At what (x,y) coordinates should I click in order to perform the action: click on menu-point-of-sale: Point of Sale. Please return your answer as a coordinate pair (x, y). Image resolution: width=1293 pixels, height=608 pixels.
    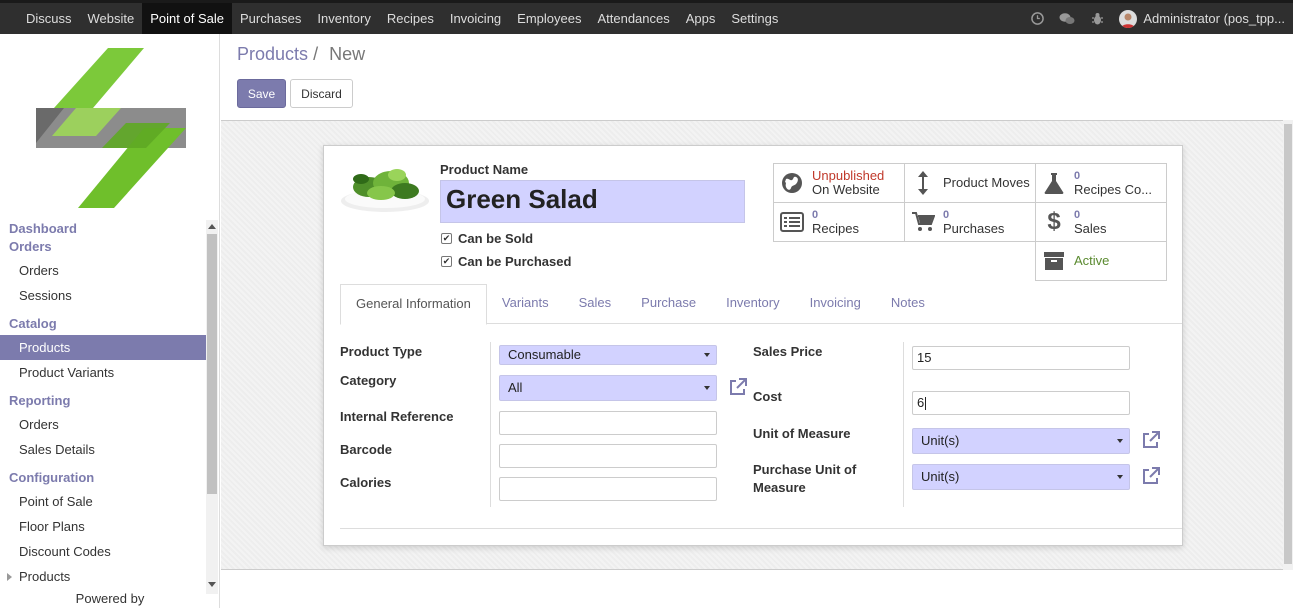
    Looking at the image, I should click on (187, 18).